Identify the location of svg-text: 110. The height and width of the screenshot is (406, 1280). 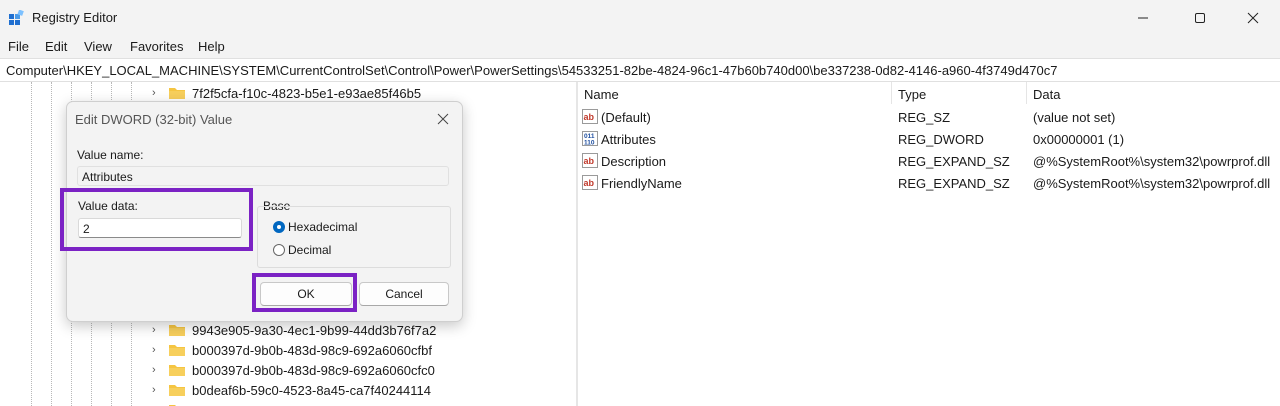
(589, 143).